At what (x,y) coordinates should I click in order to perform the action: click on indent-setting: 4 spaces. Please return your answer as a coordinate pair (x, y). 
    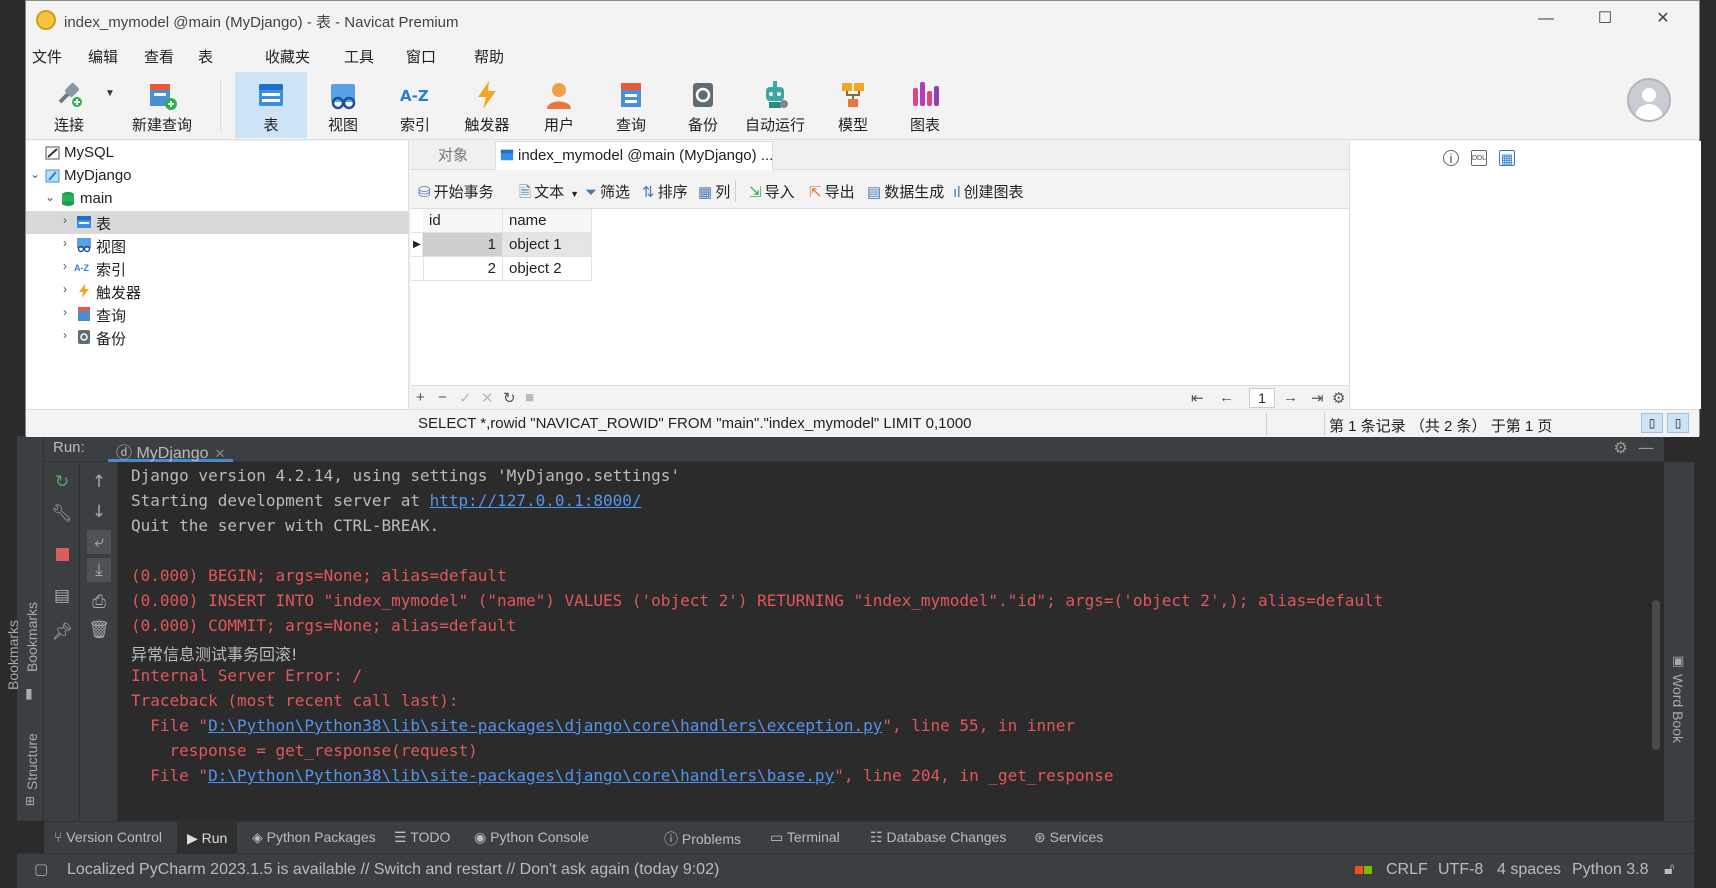
    Looking at the image, I should click on (1529, 870).